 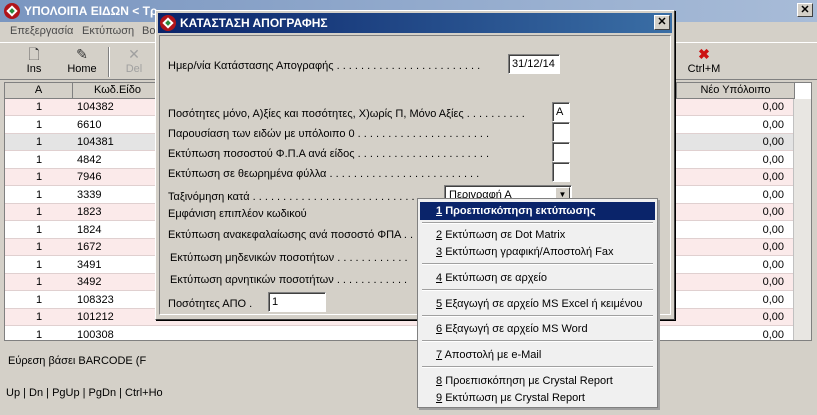 I want to click on quantities-from-field: 1, so click(x=297, y=302).